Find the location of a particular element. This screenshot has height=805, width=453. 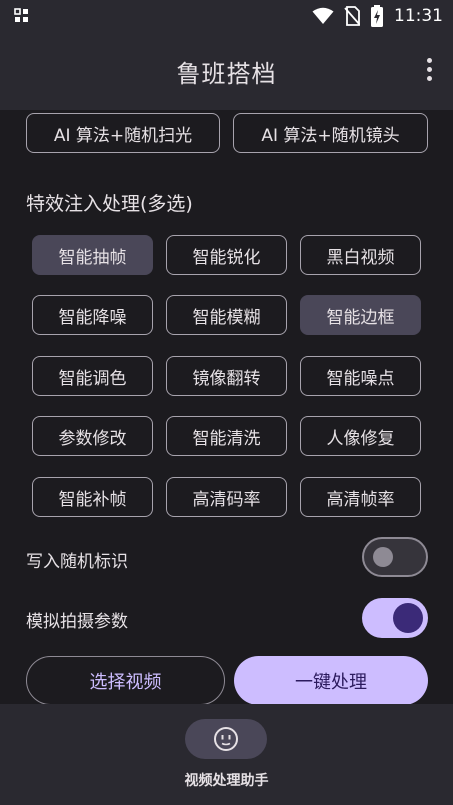

effect-chip-portrait-repair: 人像修复 is located at coordinates (360, 436).